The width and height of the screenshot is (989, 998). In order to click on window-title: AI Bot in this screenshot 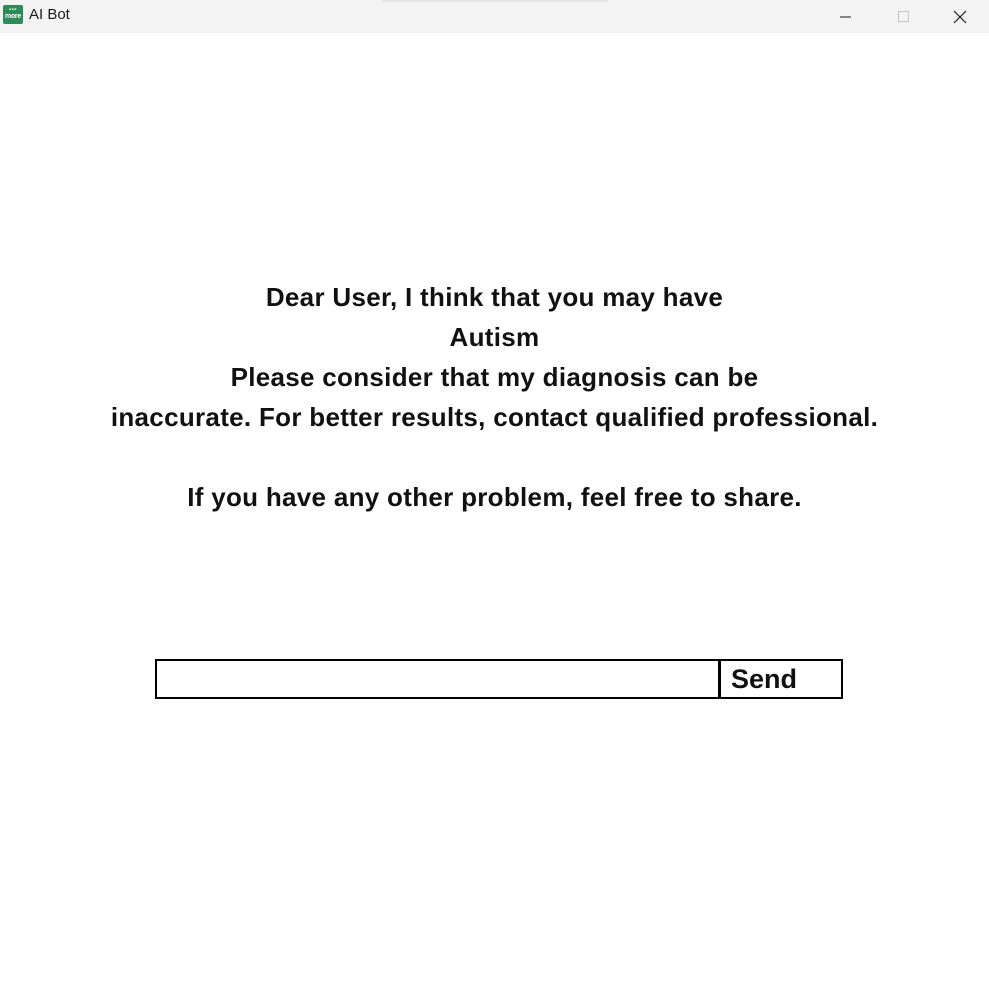, I will do `click(49, 14)`.